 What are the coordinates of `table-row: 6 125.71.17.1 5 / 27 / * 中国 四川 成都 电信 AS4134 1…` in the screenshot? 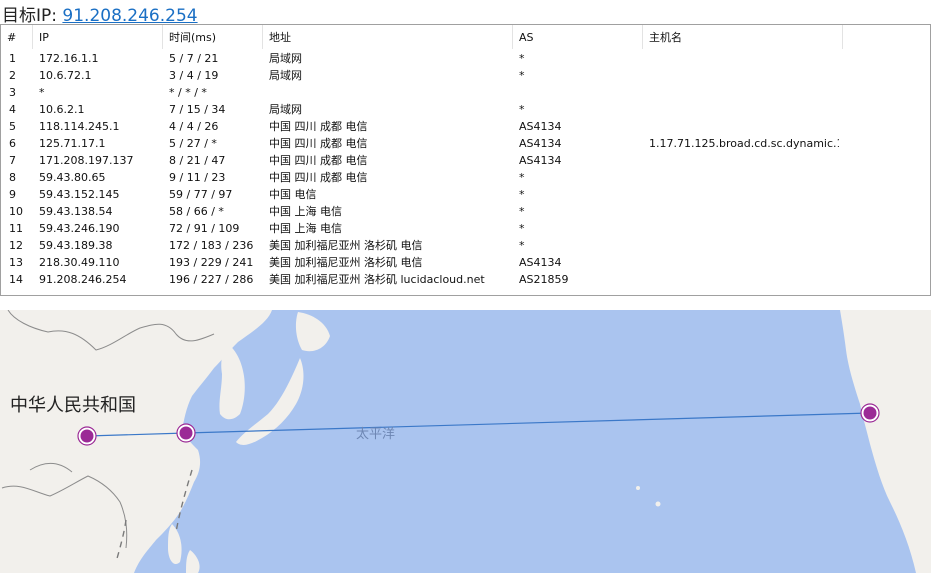 It's located at (465, 143).